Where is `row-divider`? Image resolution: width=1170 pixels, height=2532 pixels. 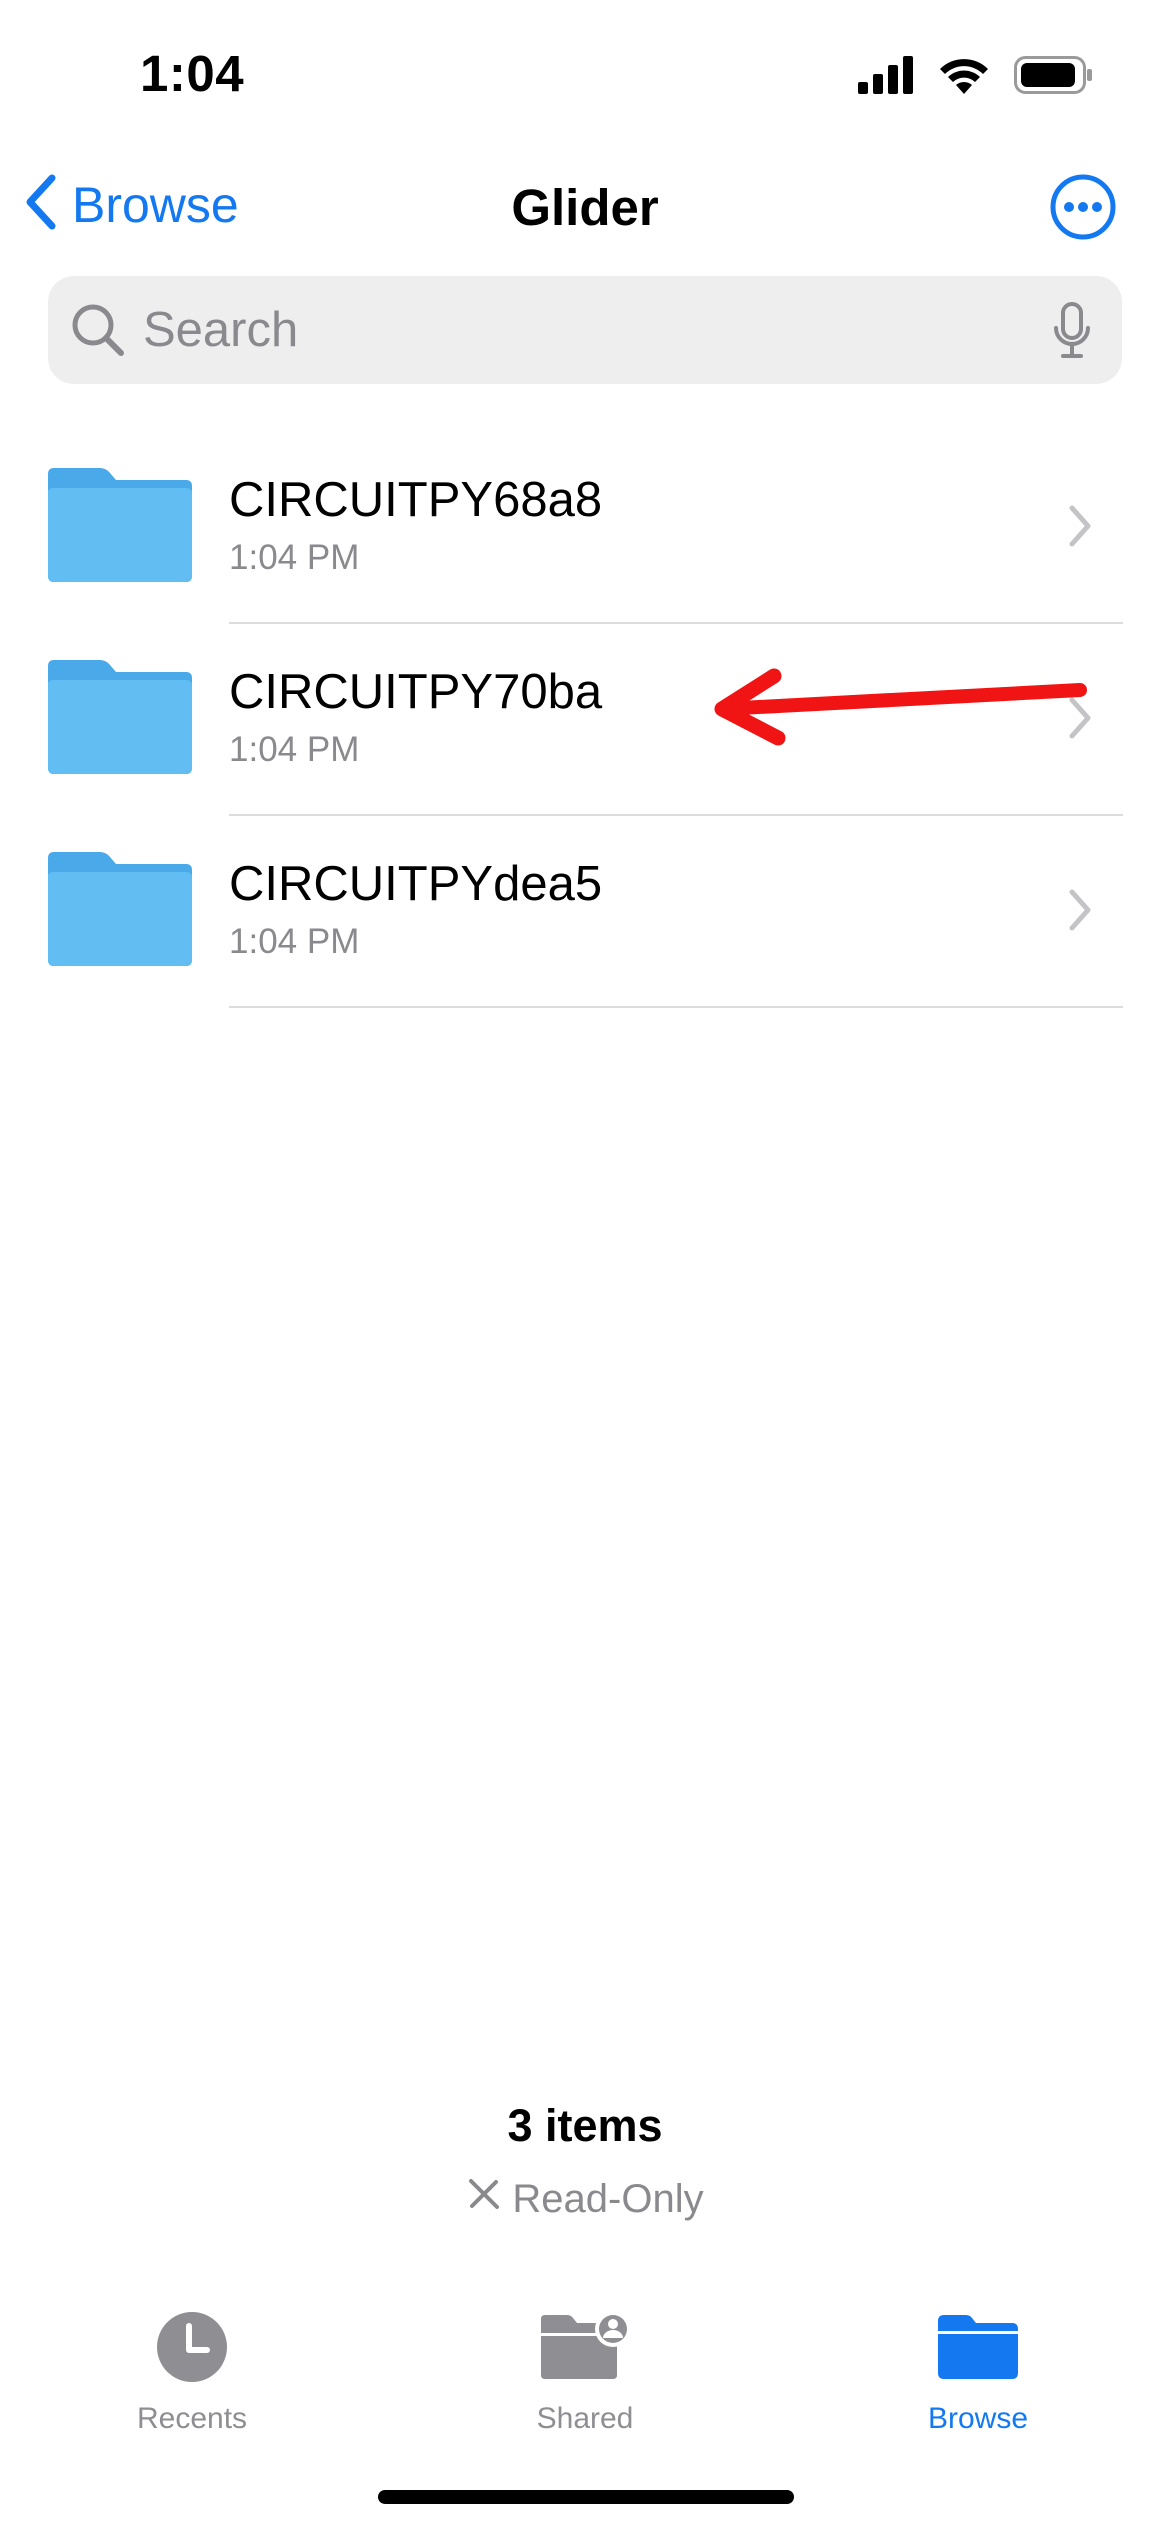 row-divider is located at coordinates (676, 1007).